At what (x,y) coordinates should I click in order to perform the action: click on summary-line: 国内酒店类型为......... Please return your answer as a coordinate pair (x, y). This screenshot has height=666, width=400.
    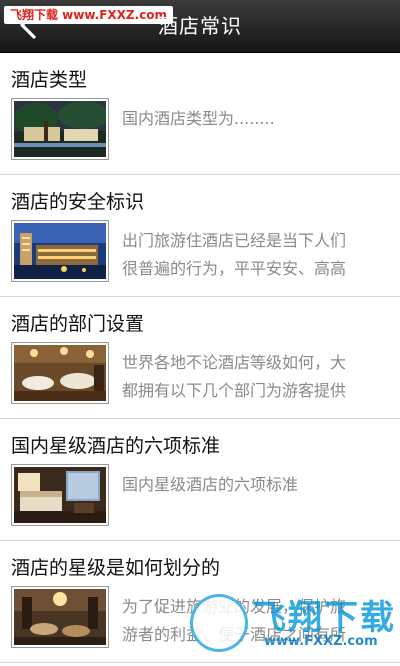
    Looking at the image, I should click on (198, 118).